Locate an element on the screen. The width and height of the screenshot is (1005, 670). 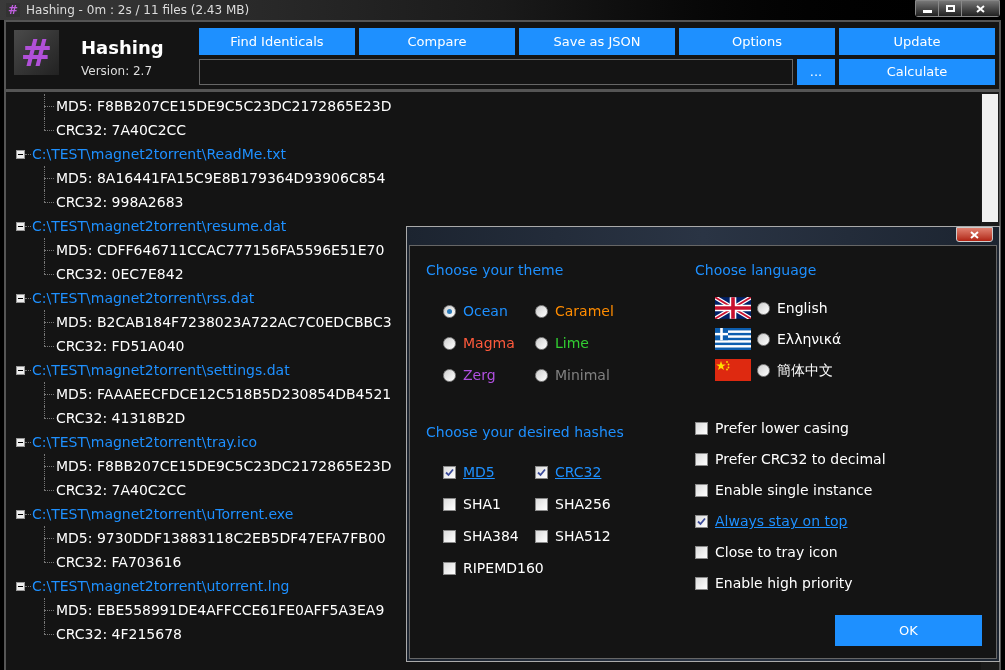
hash-value: MD5: 8A16441FA15C9E8B179364D93906C854 is located at coordinates (221, 178).